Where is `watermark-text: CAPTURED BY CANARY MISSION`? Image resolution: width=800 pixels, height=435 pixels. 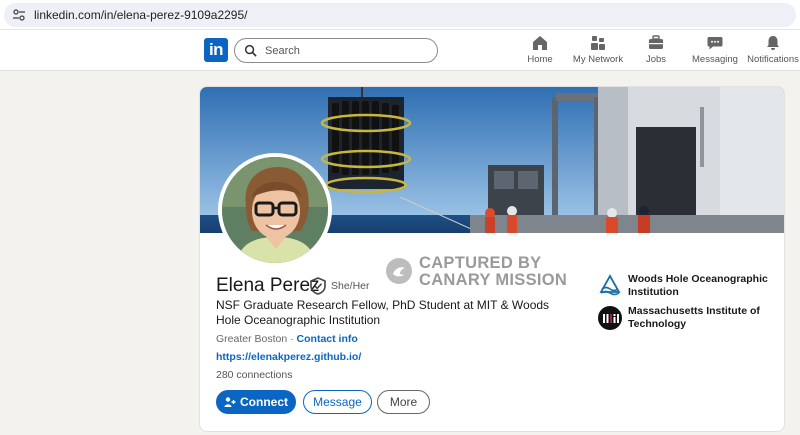 watermark-text: CAPTURED BY CANARY MISSION is located at coordinates (493, 272).